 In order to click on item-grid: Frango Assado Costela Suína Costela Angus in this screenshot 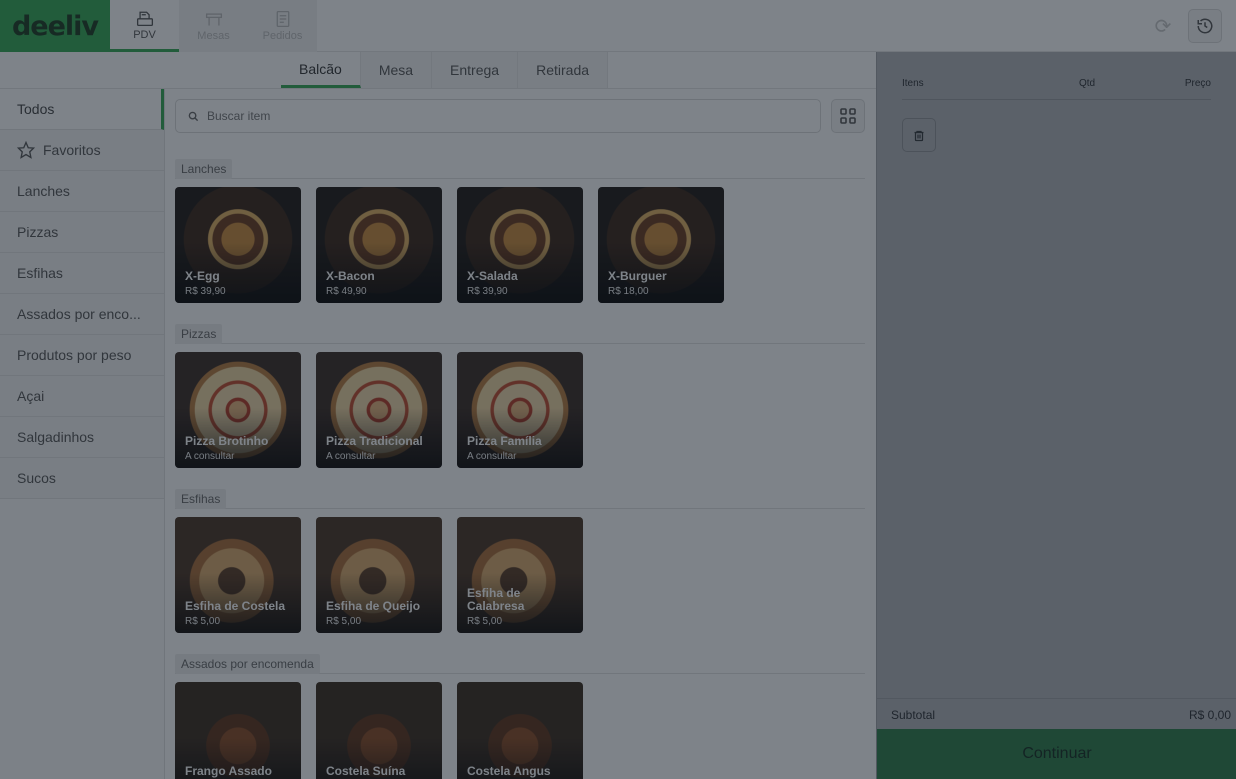, I will do `click(520, 730)`.